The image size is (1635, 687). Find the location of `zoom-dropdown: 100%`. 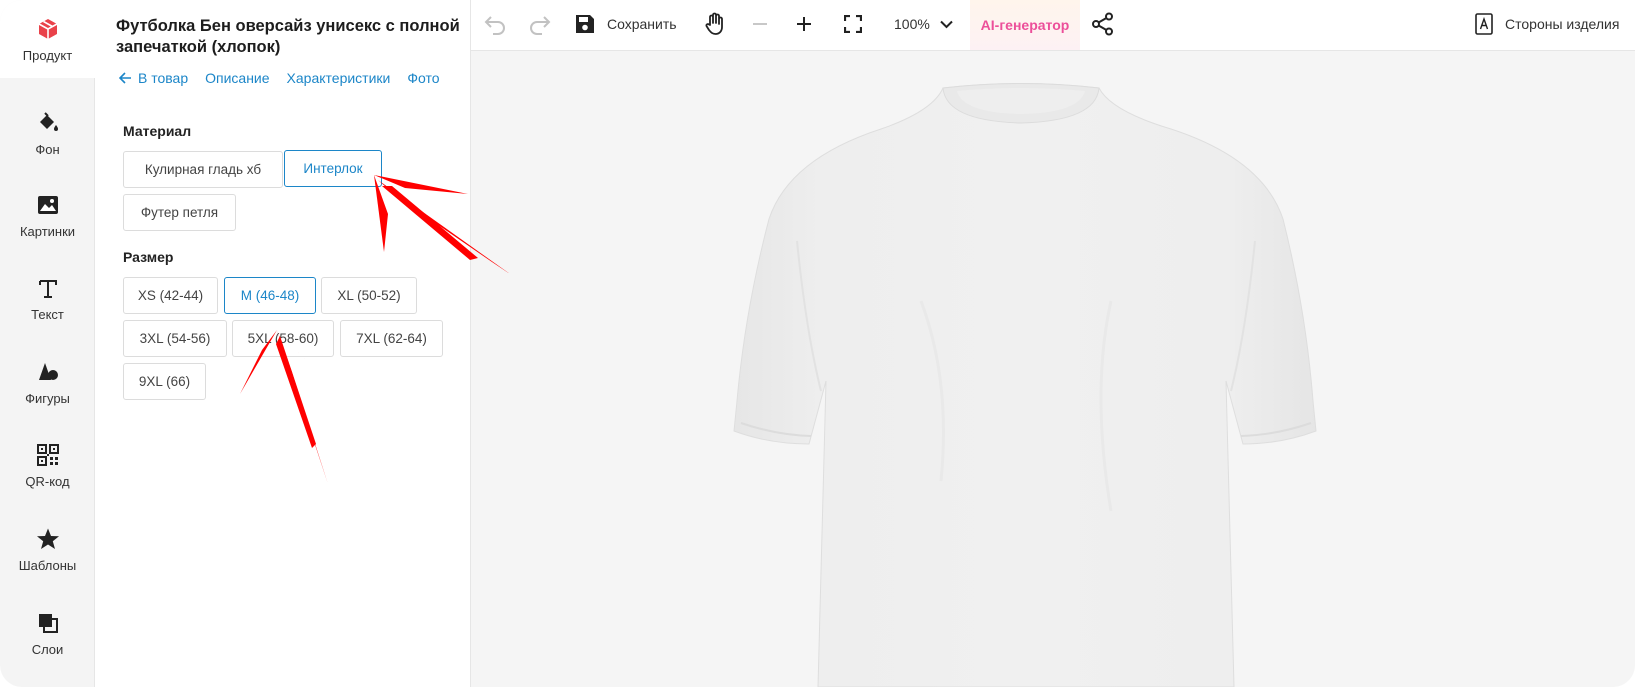

zoom-dropdown: 100% is located at coordinates (923, 24).